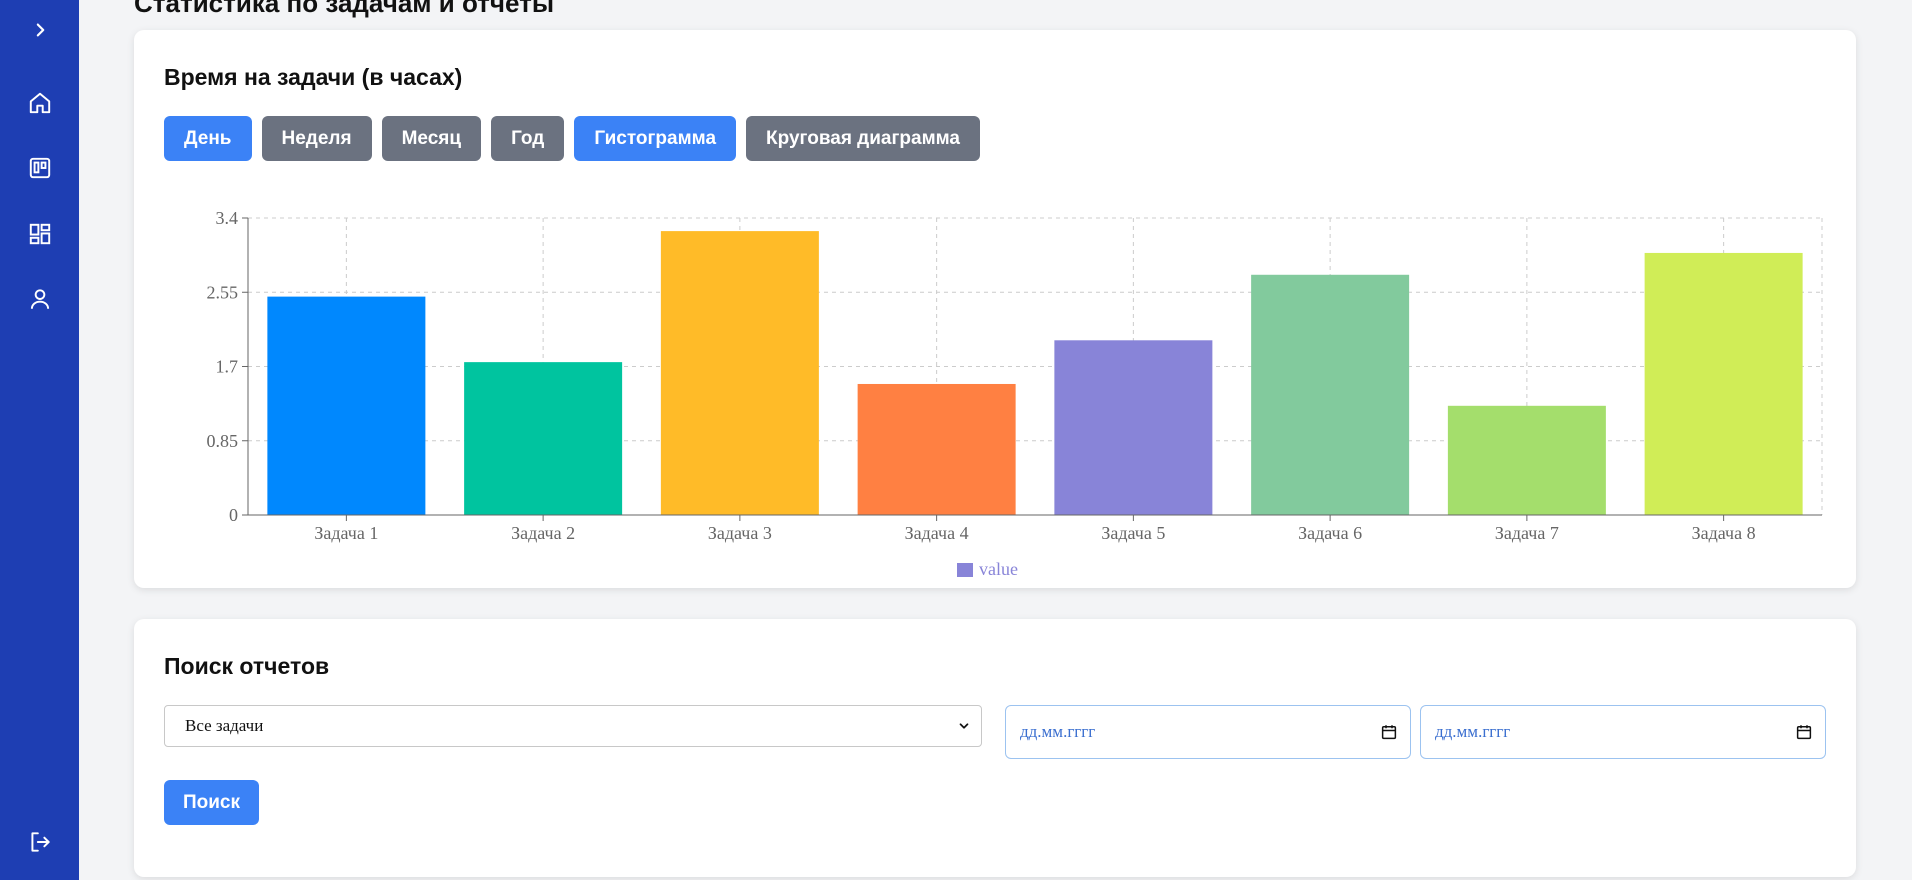  What do you see at coordinates (346, 405) in the screenshot?
I see `bar-Задача 1` at bounding box center [346, 405].